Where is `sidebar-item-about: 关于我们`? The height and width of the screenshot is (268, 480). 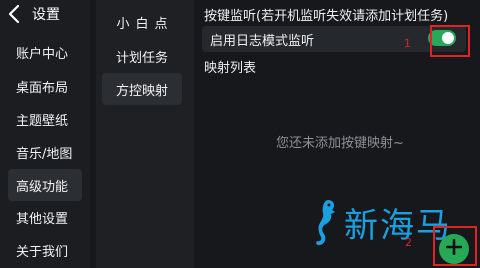 sidebar-item-about: 关于我们 is located at coordinates (45, 250).